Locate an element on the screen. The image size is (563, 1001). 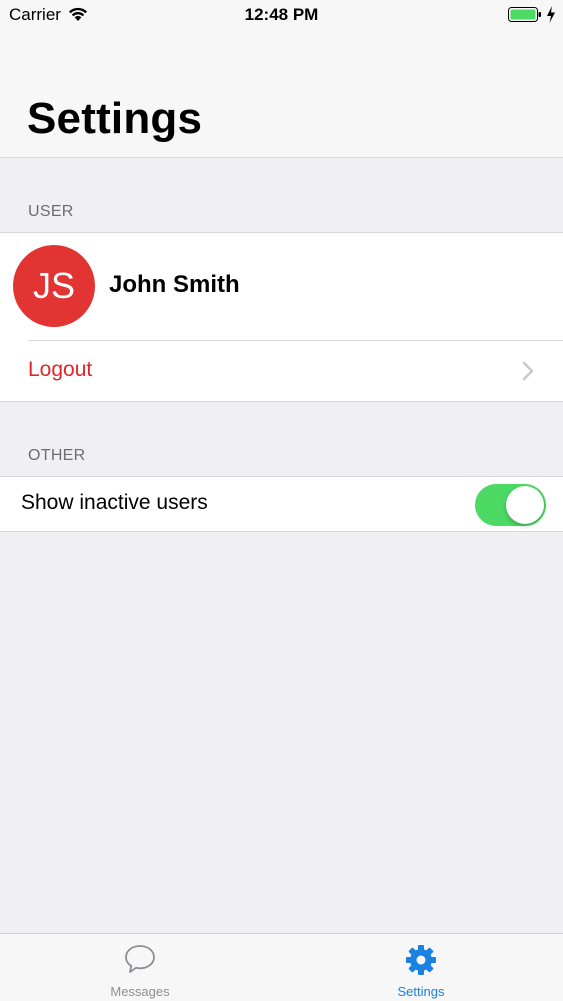
gear-icon is located at coordinates (421, 960).